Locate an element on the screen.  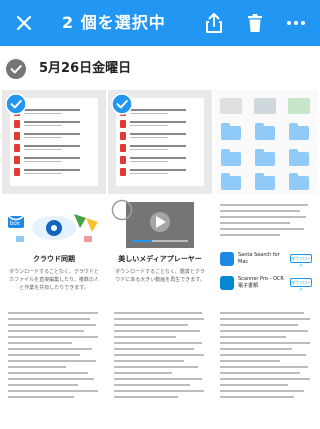
share-icon is located at coordinates (214, 23).